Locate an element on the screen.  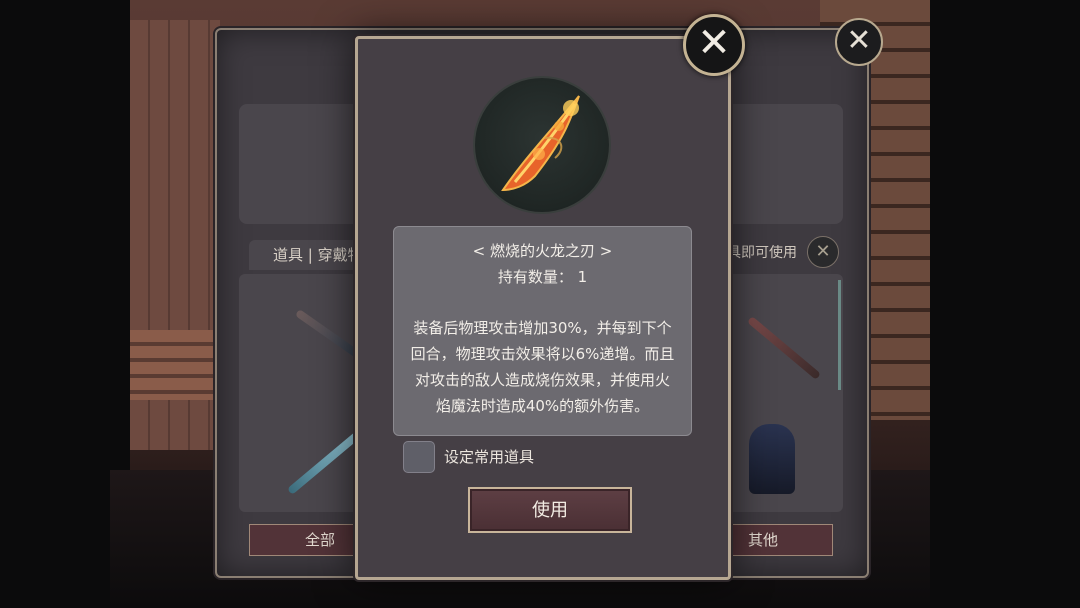
use-button: 使用 is located at coordinates (550, 510).